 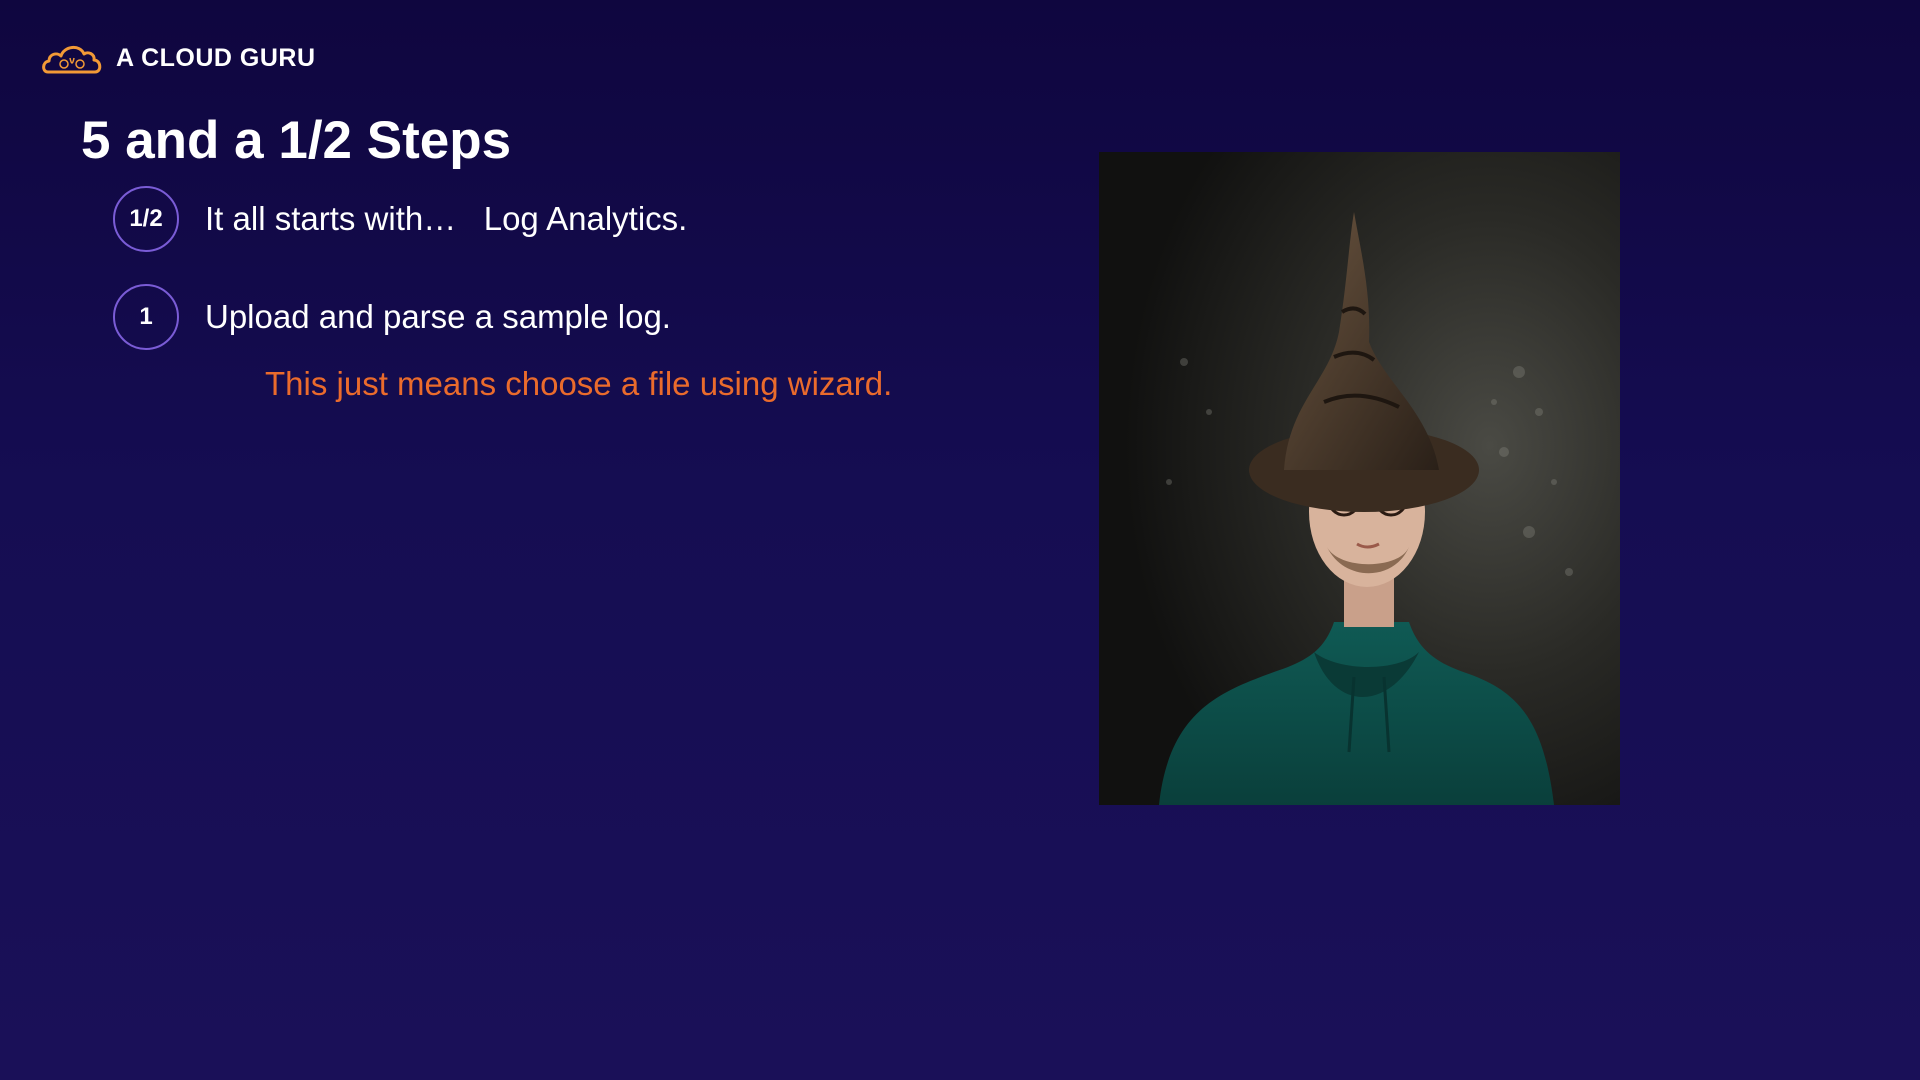 I want to click on brand-header: A CLOUD GURU, so click(x=178, y=58).